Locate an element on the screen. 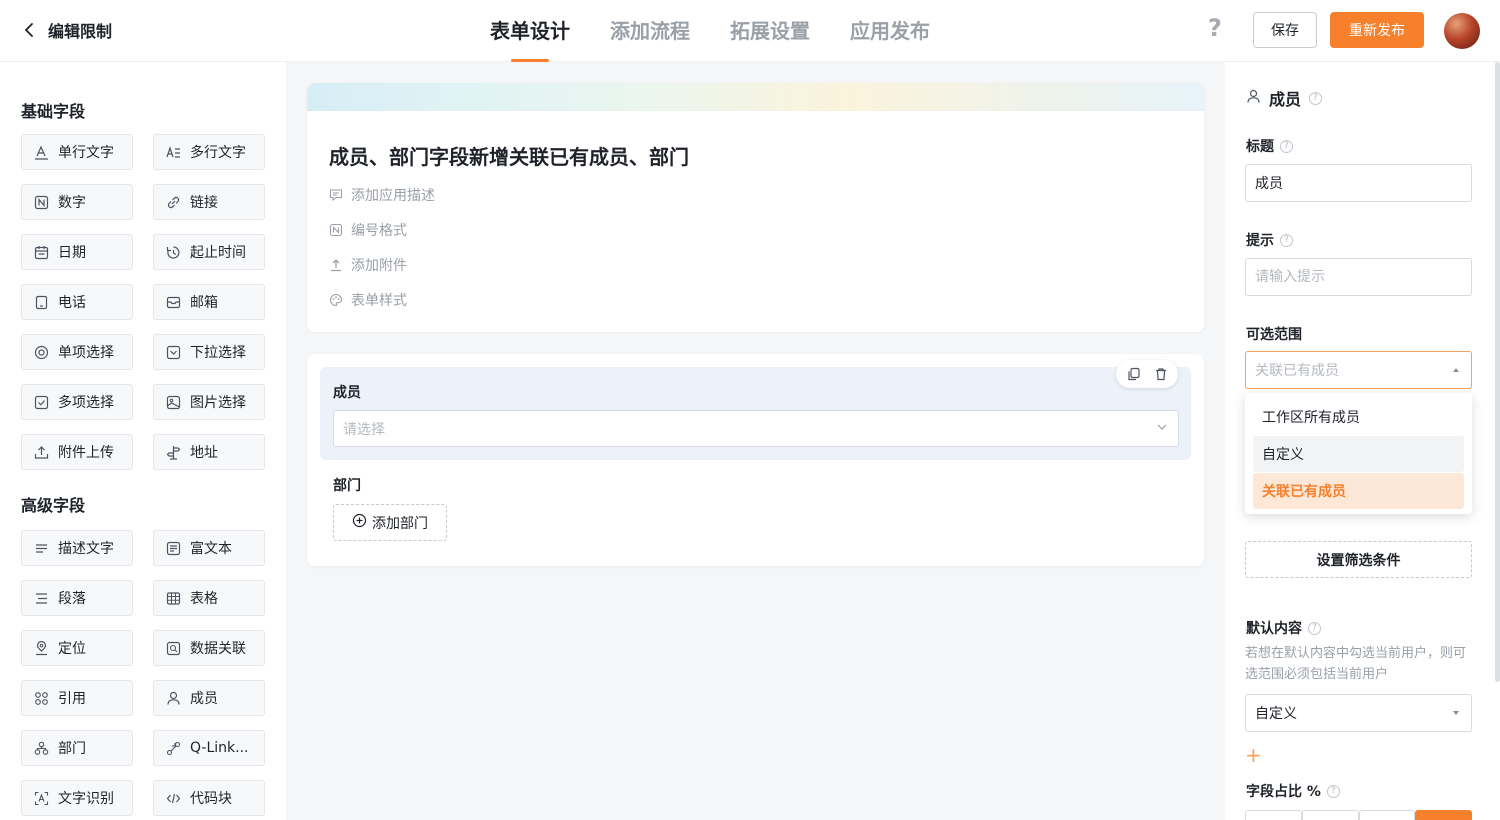 Image resolution: width=1500 pixels, height=820 pixels. member-field-block: 成员 请选择 is located at coordinates (755, 410).